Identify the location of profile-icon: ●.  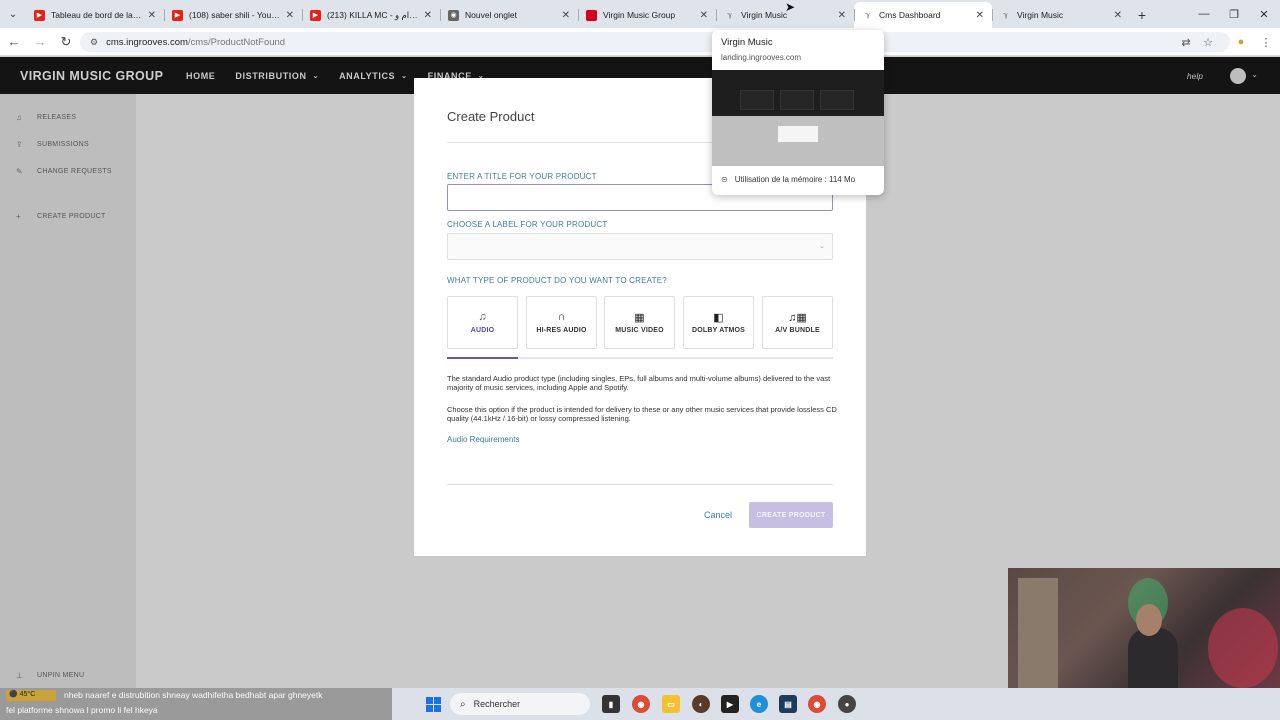
(1241, 42).